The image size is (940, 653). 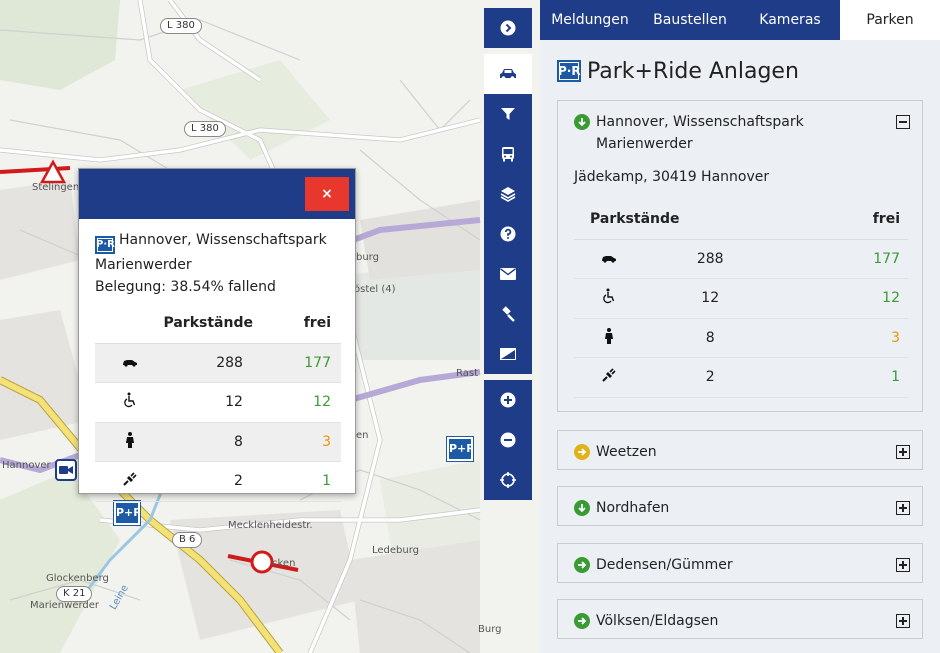 I want to click on map-street-label: Mecklenheidestr., so click(x=270, y=525).